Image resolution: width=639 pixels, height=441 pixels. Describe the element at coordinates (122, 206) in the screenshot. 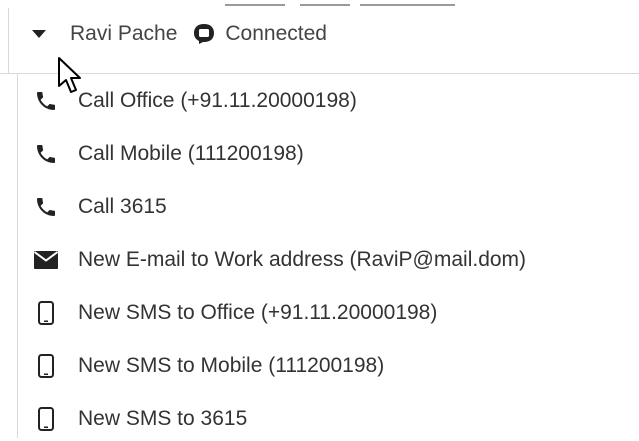

I see `menu-item-label: Call 3615` at that location.